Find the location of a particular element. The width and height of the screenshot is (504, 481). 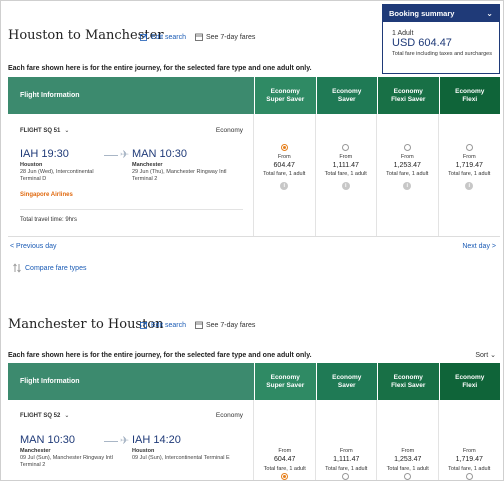

departure-time: IAH 19:30 is located at coordinates (44, 154).